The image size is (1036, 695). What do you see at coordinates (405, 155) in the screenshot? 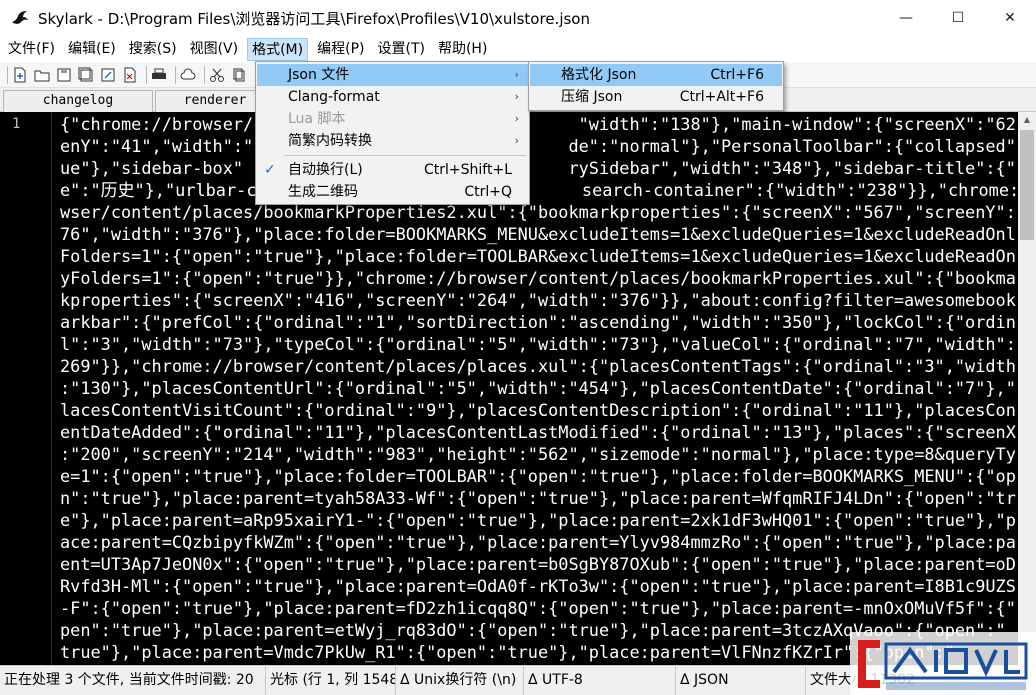
I see `menu-separator` at bounding box center [405, 155].